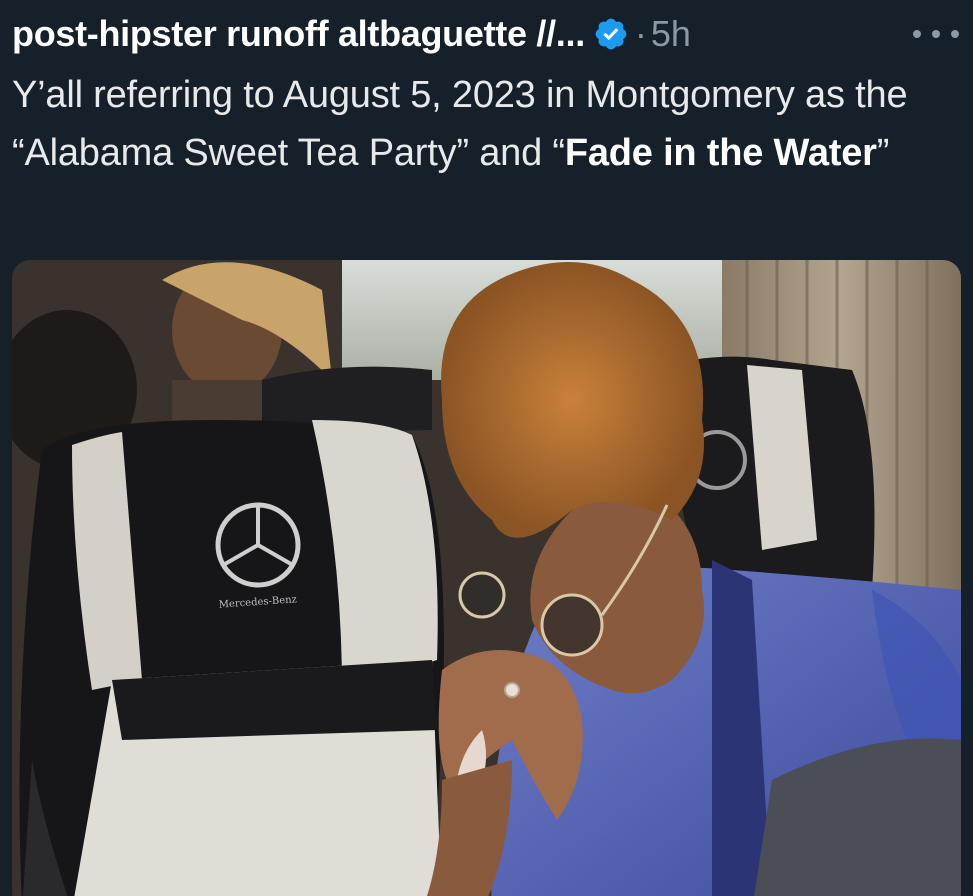  I want to click on timestamp: · 5h, so click(663, 34).